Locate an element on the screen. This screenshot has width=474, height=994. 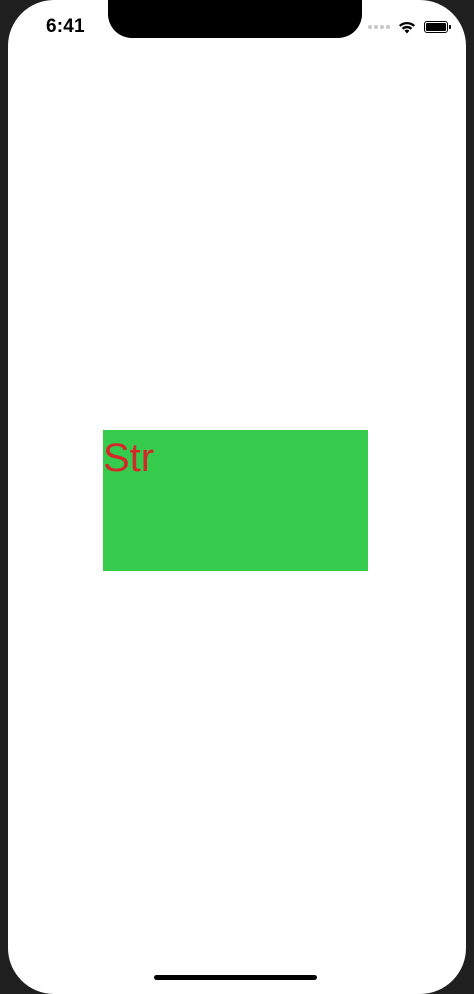
battery-full-icon is located at coordinates (437, 27).